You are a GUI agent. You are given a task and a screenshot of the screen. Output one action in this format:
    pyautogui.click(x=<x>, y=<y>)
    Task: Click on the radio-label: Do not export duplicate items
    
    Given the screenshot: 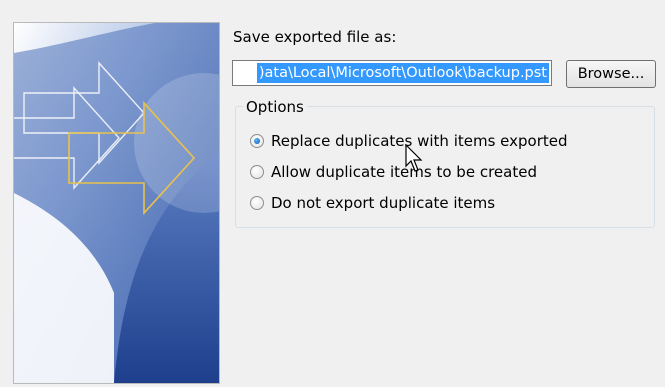 What is the action you would take?
    pyautogui.click(x=383, y=203)
    